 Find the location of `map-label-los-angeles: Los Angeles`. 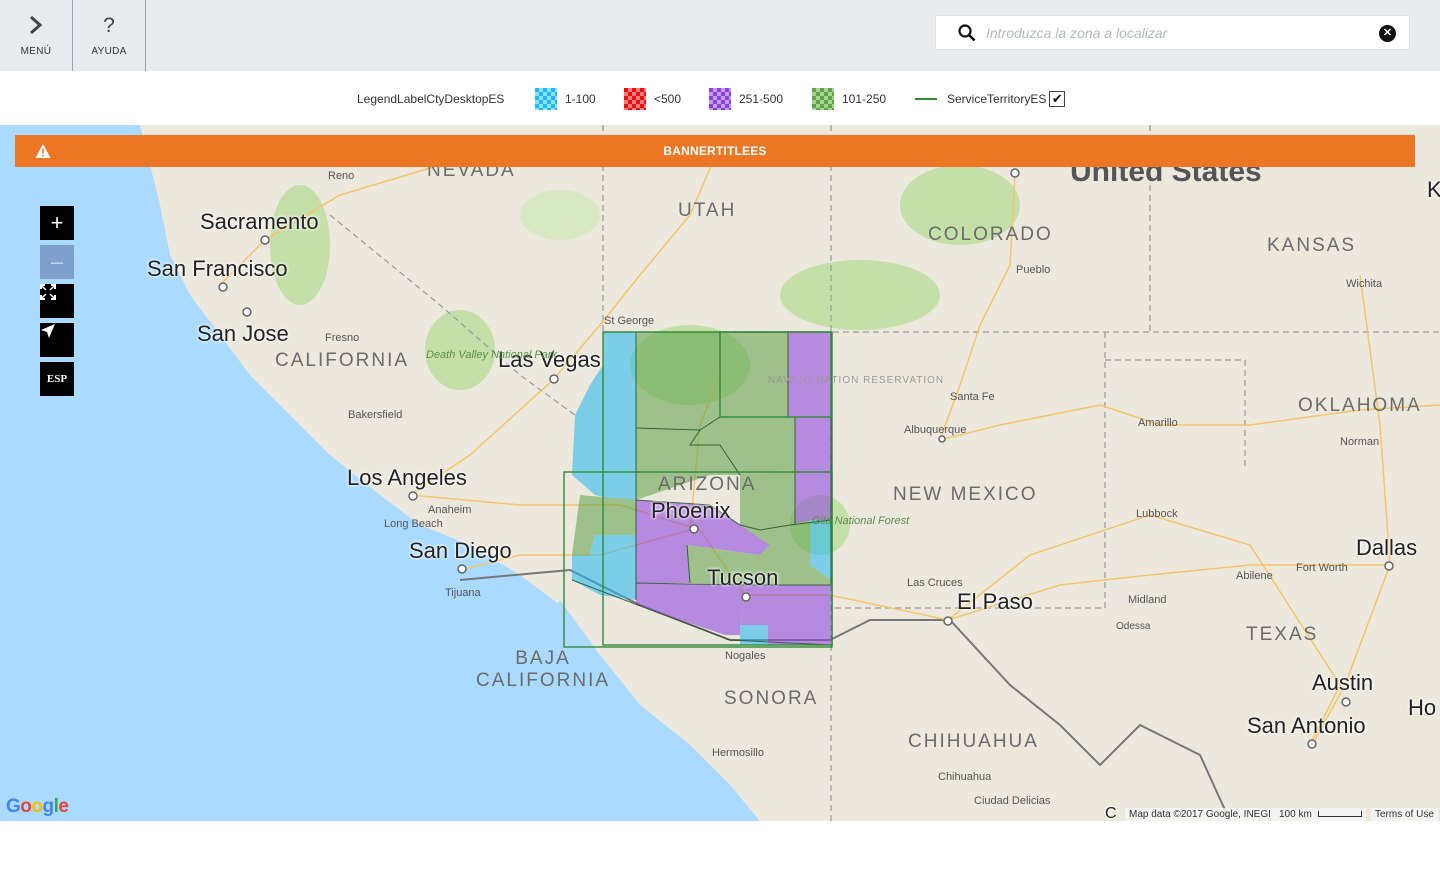

map-label-los-angeles: Los Angeles is located at coordinates (407, 477).